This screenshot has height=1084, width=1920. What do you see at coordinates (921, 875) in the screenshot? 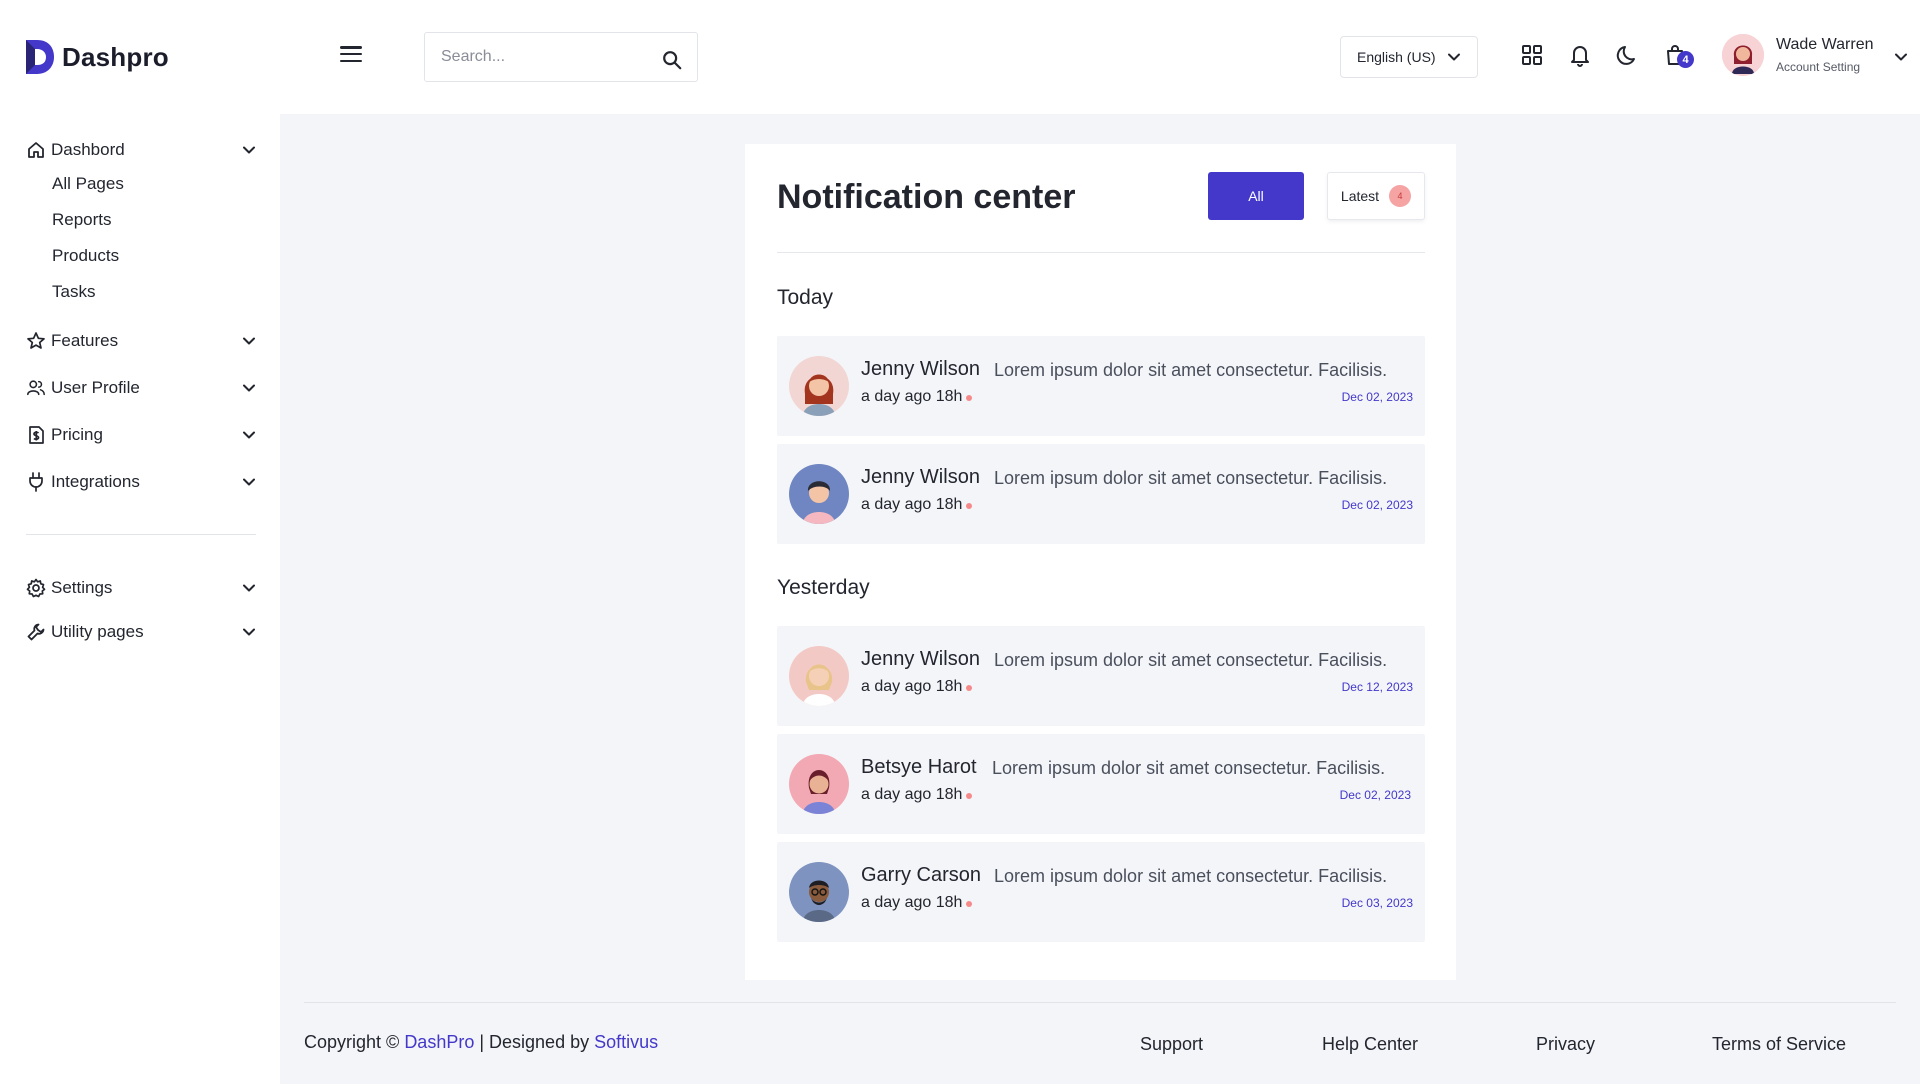
I see `notification-sender: Garry Carson` at bounding box center [921, 875].